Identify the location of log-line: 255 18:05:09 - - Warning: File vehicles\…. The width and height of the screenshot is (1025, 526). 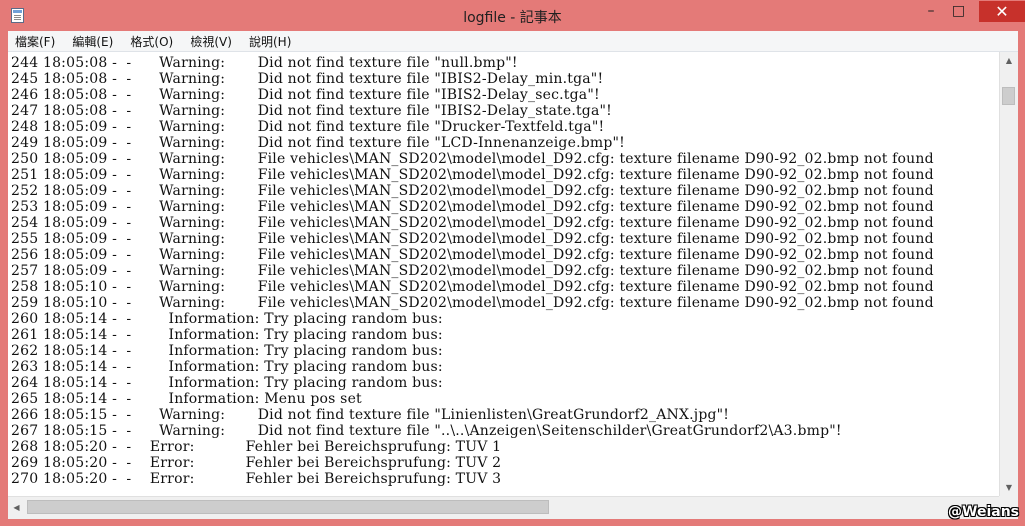
(472, 239).